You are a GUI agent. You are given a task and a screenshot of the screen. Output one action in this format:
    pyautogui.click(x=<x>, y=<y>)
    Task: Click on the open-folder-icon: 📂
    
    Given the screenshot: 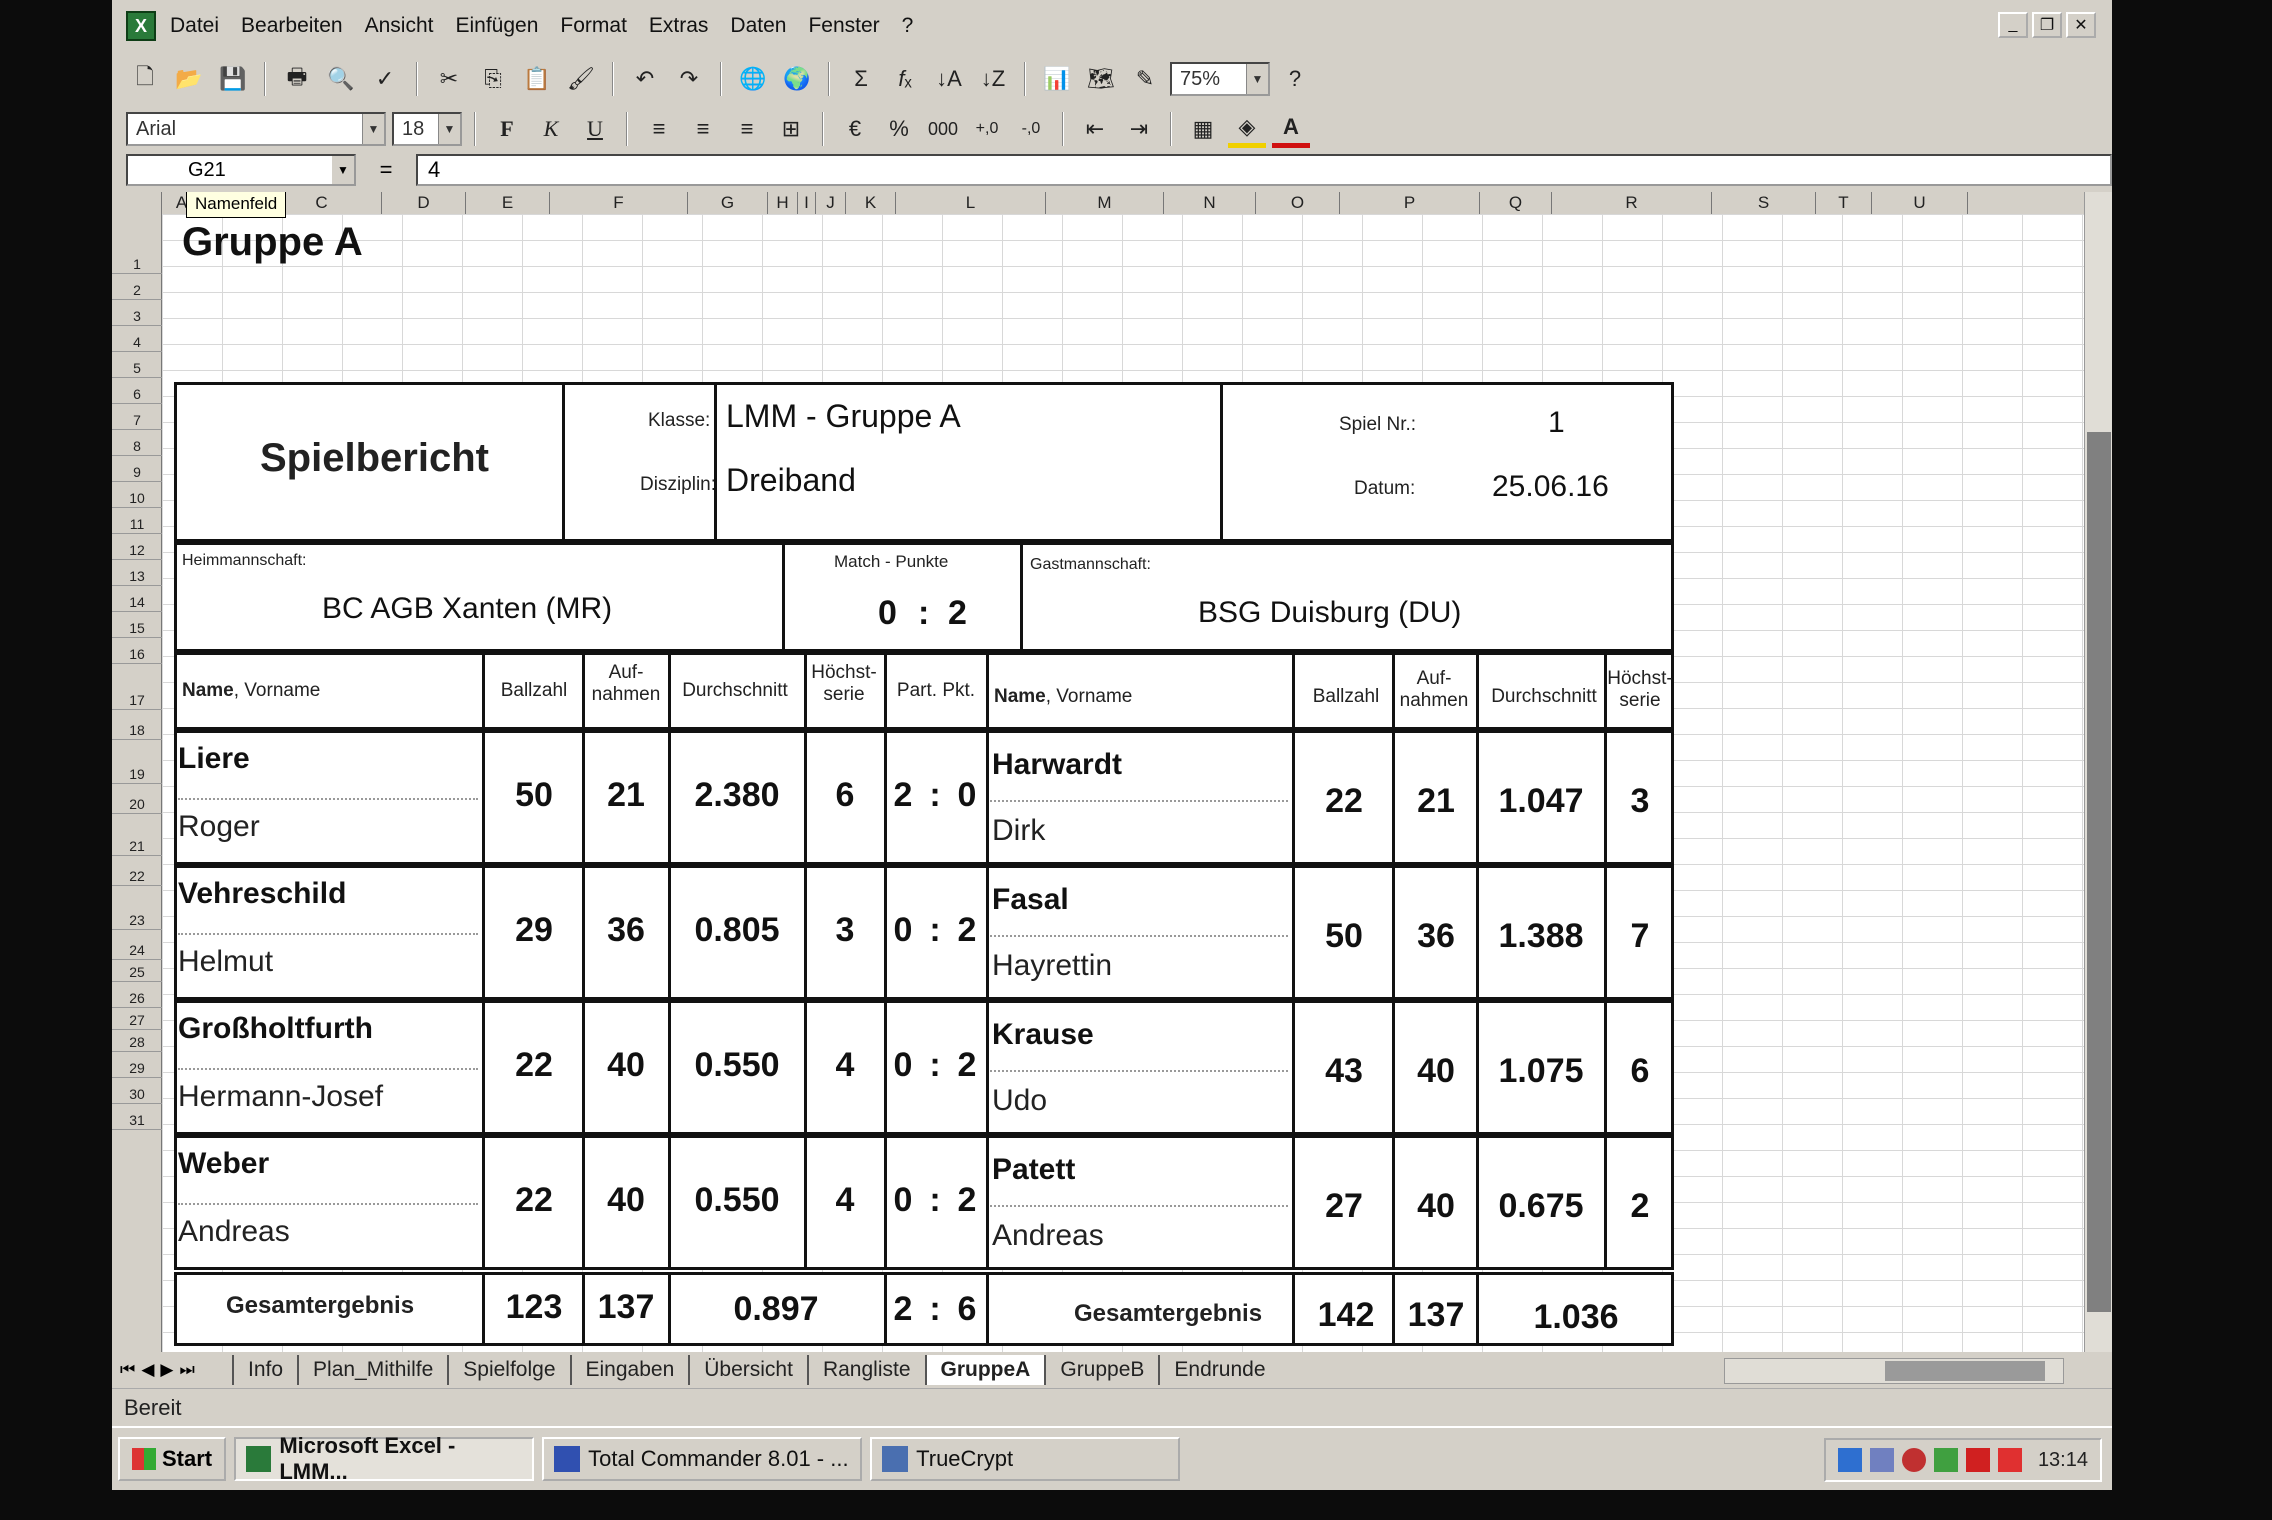 What is the action you would take?
    pyautogui.click(x=189, y=79)
    